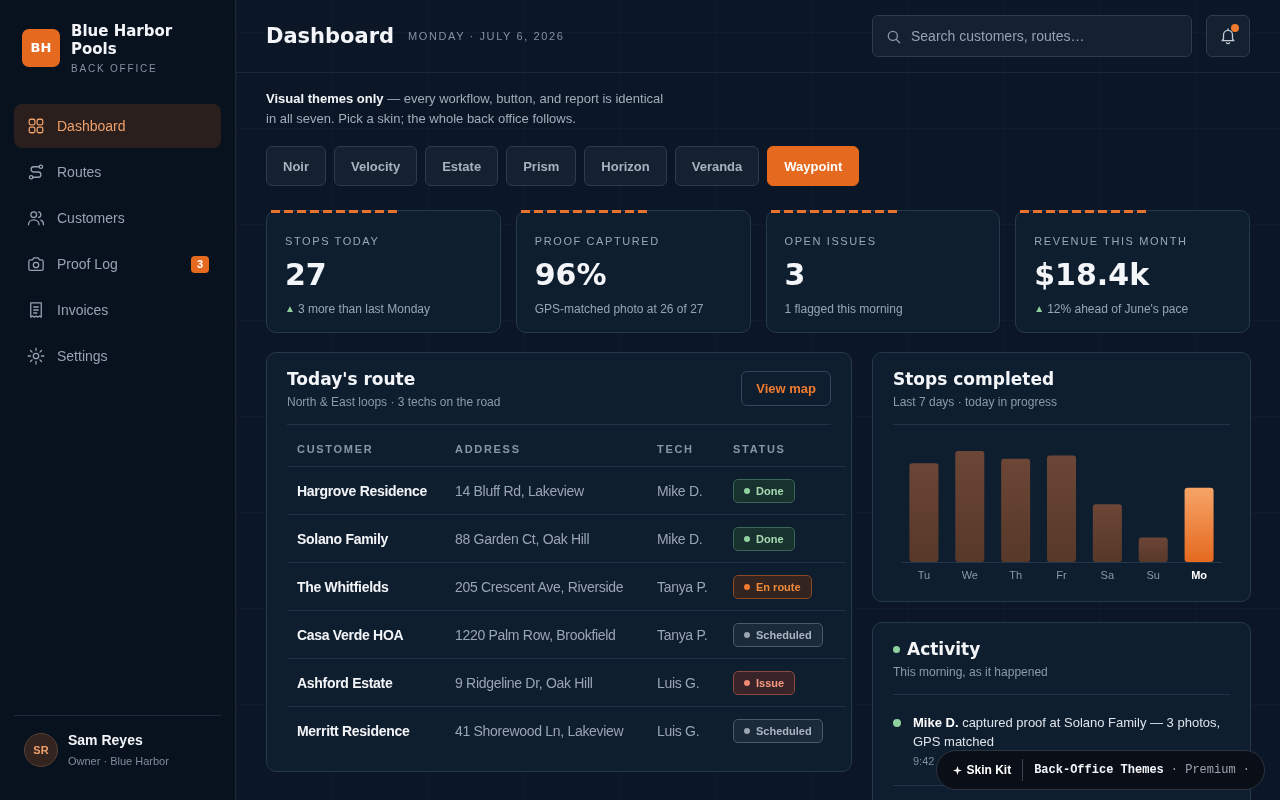 The image size is (1280, 800). Describe the element at coordinates (1199, 575) in the screenshot. I see `axis-label: Mo` at that location.